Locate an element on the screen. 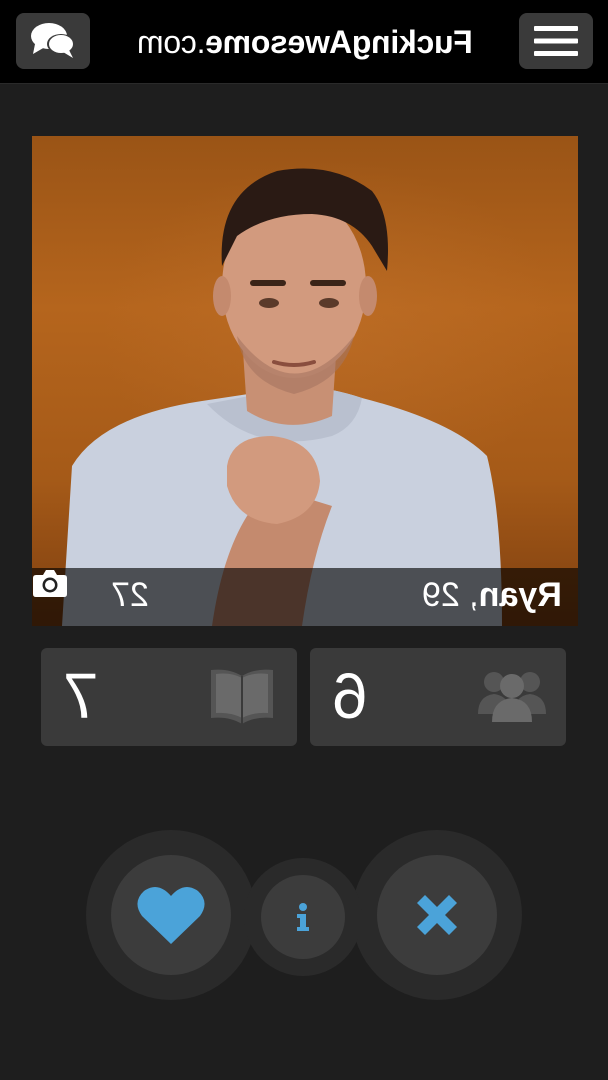  name-age: Ryan, 29 is located at coordinates (492, 595).